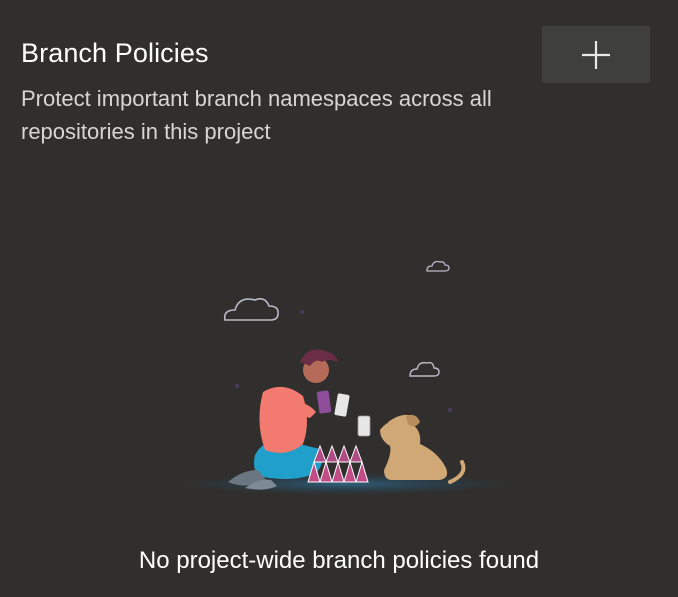 The height and width of the screenshot is (597, 678). I want to click on empty-state-message: No project-wide branch policies found, so click(339, 560).